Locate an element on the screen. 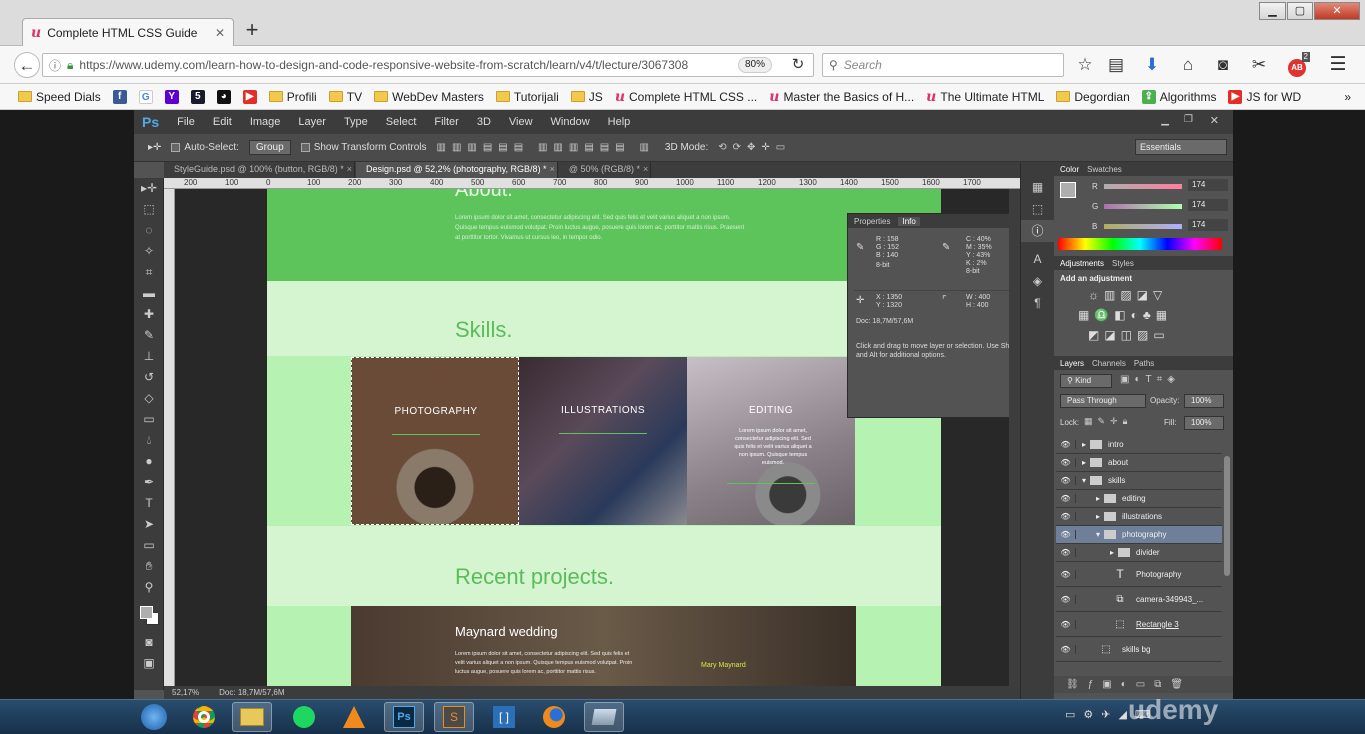  file-explorer-icon is located at coordinates (252, 717).